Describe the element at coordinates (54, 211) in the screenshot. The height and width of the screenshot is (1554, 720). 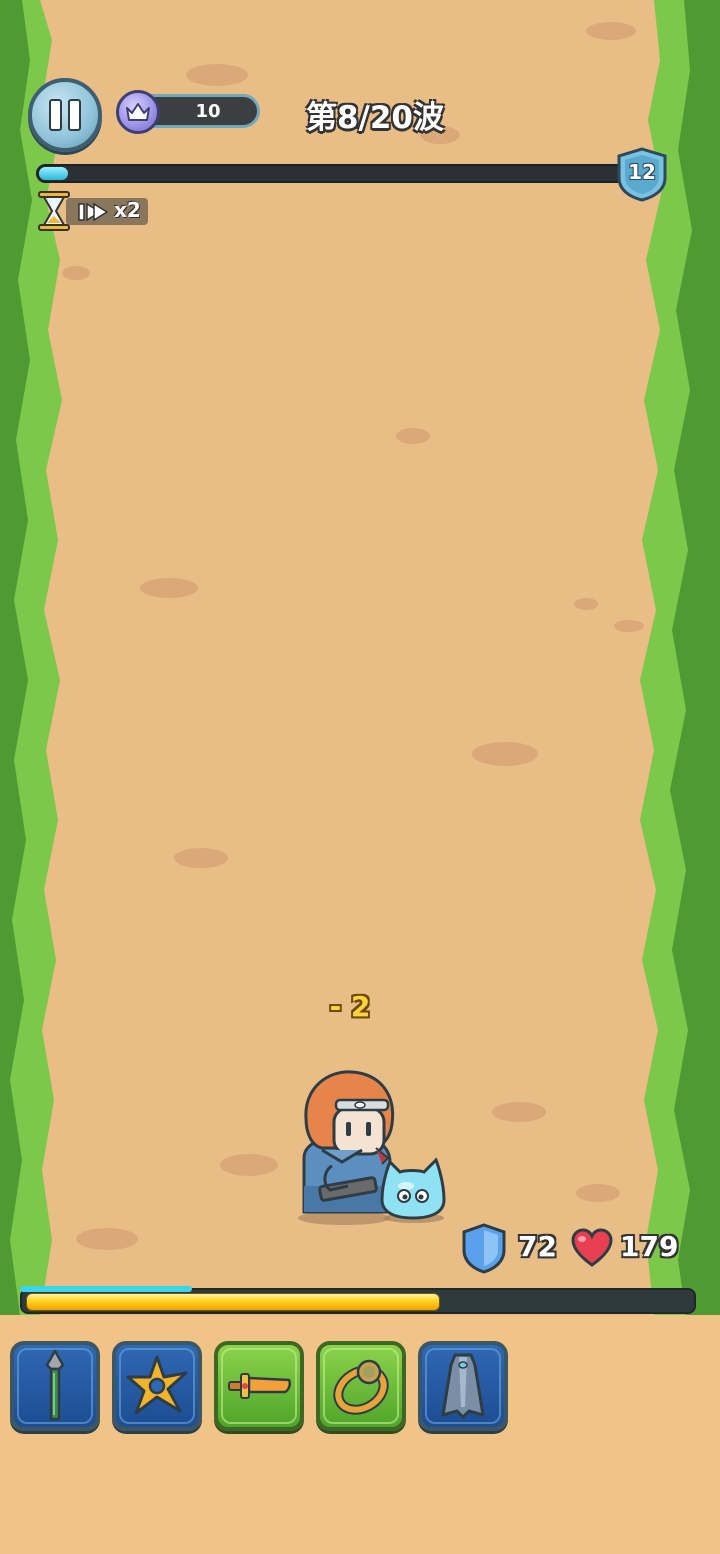
I see `hourglass-icon` at that location.